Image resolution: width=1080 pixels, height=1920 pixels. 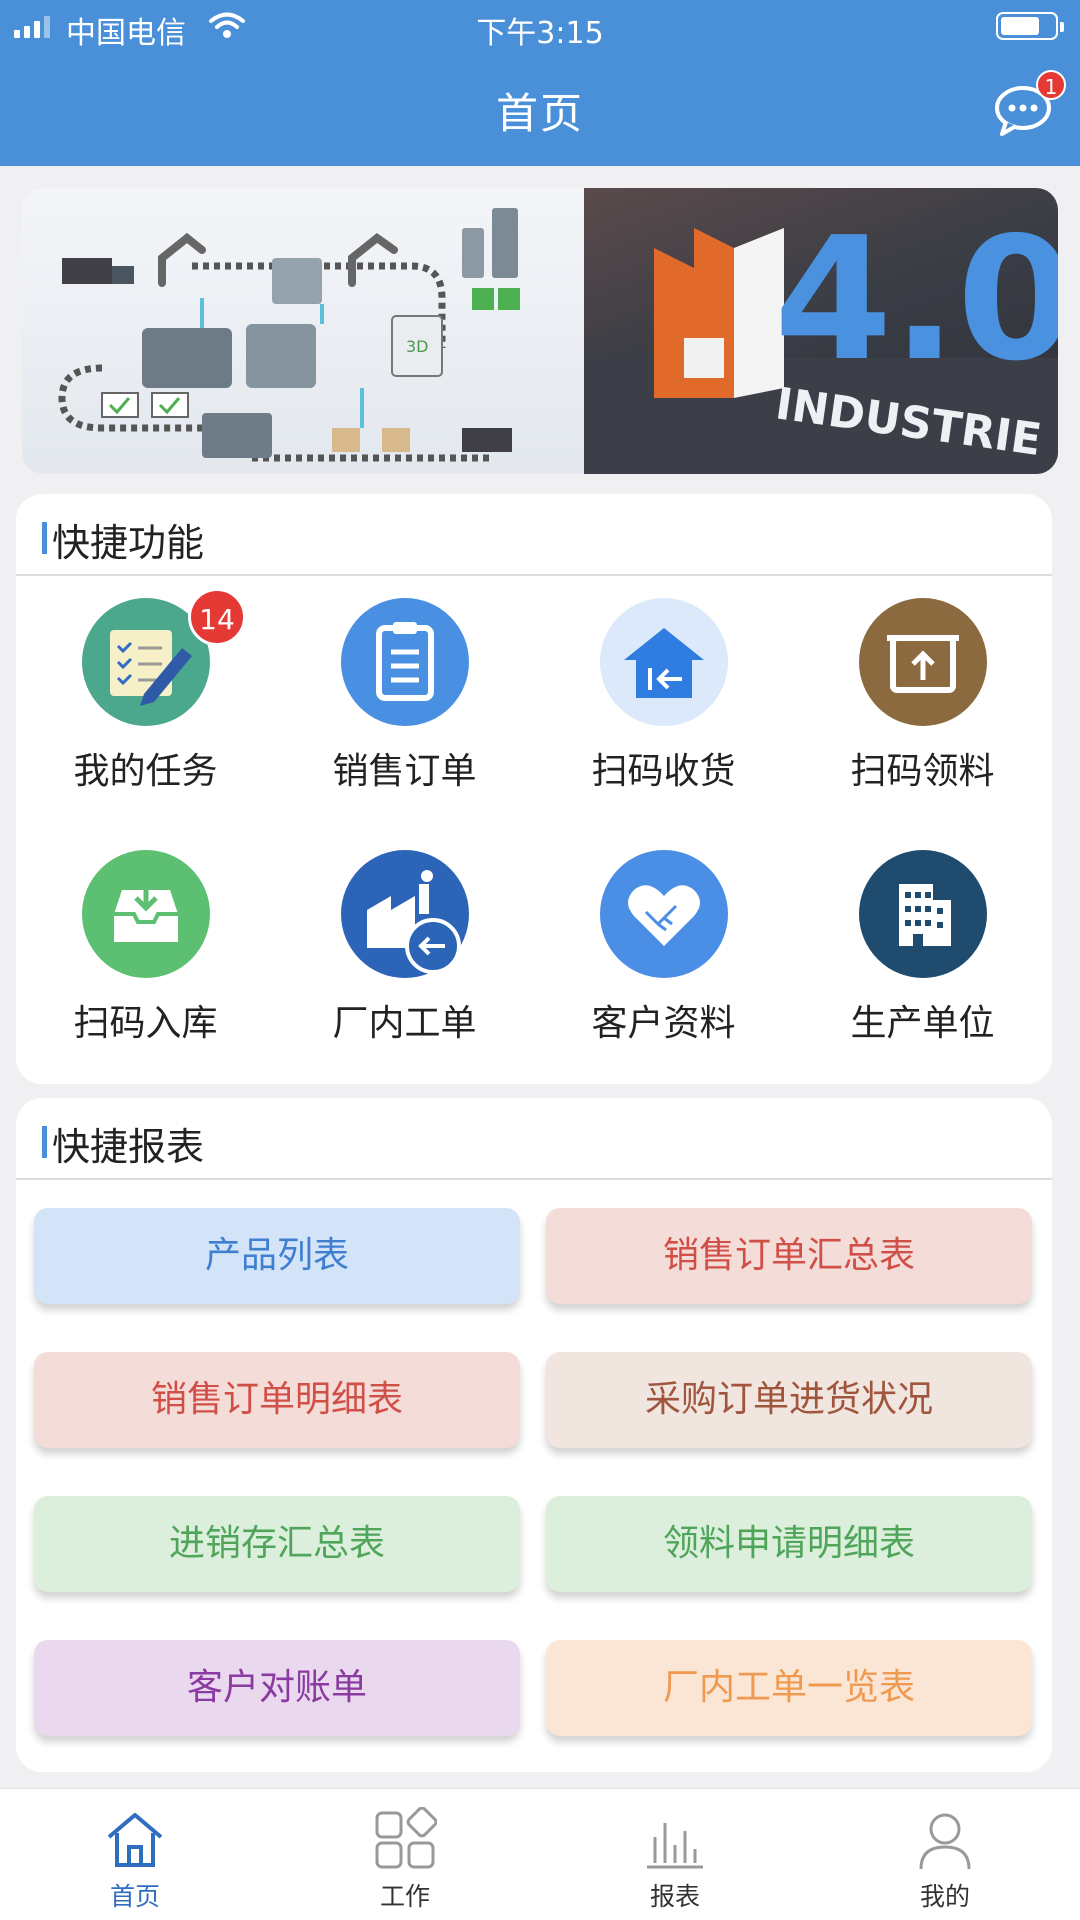 I want to click on quick-item-label: 厂内工单, so click(x=404, y=1023).